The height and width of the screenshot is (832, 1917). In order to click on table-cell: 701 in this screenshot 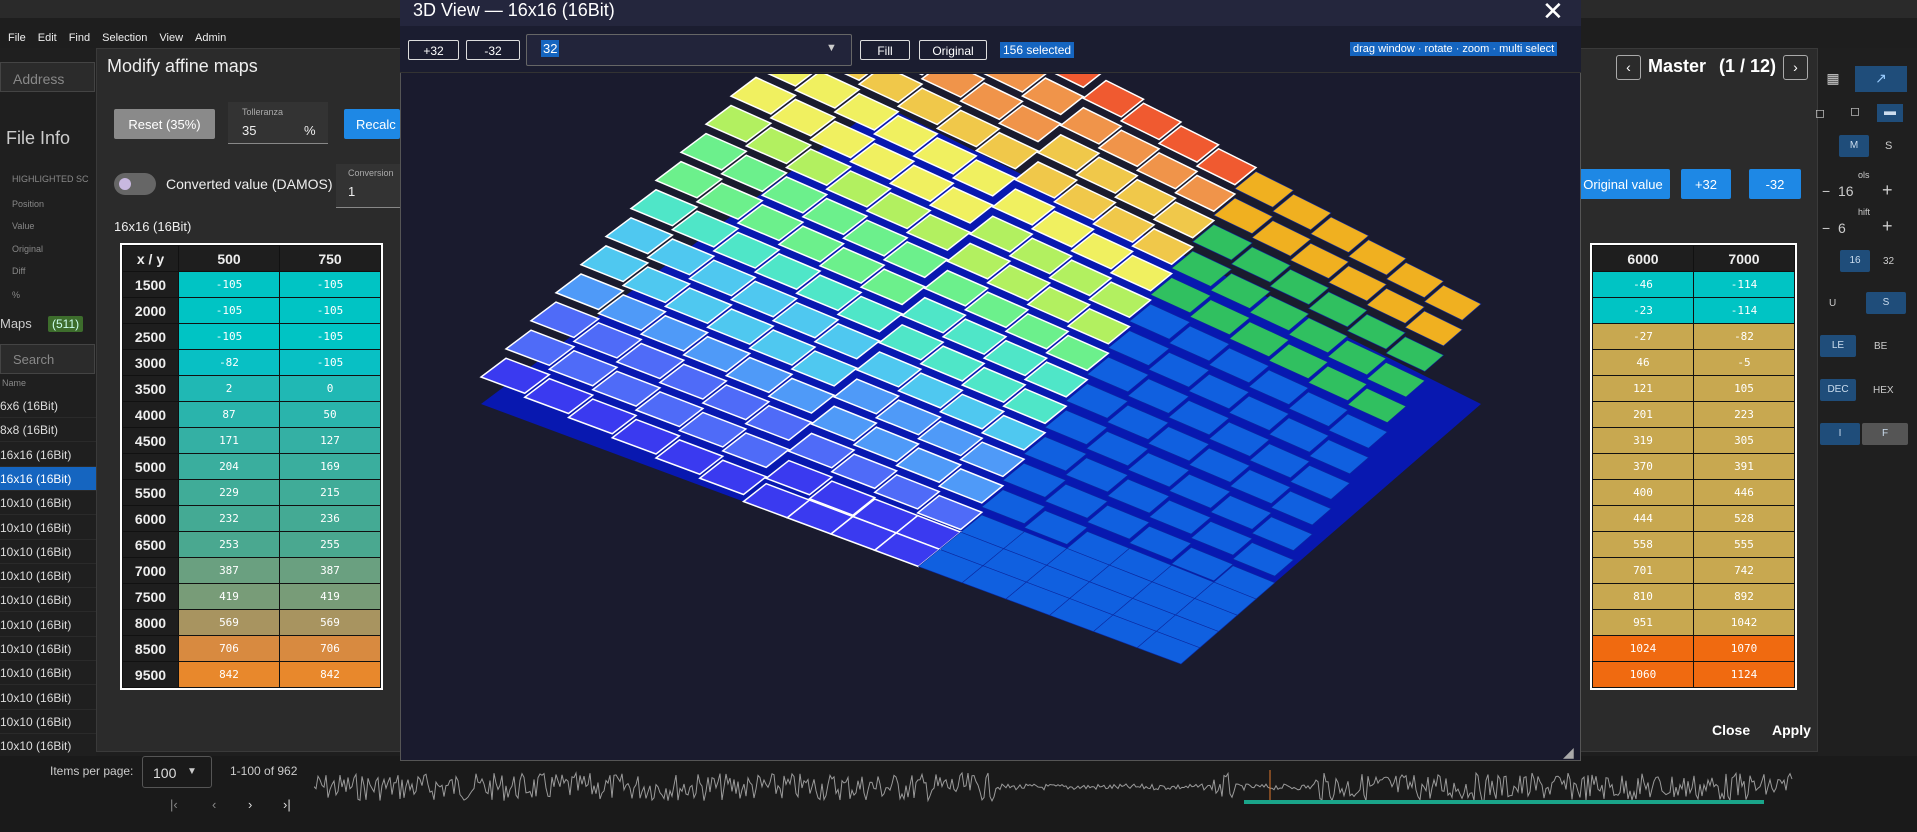, I will do `click(1643, 570)`.